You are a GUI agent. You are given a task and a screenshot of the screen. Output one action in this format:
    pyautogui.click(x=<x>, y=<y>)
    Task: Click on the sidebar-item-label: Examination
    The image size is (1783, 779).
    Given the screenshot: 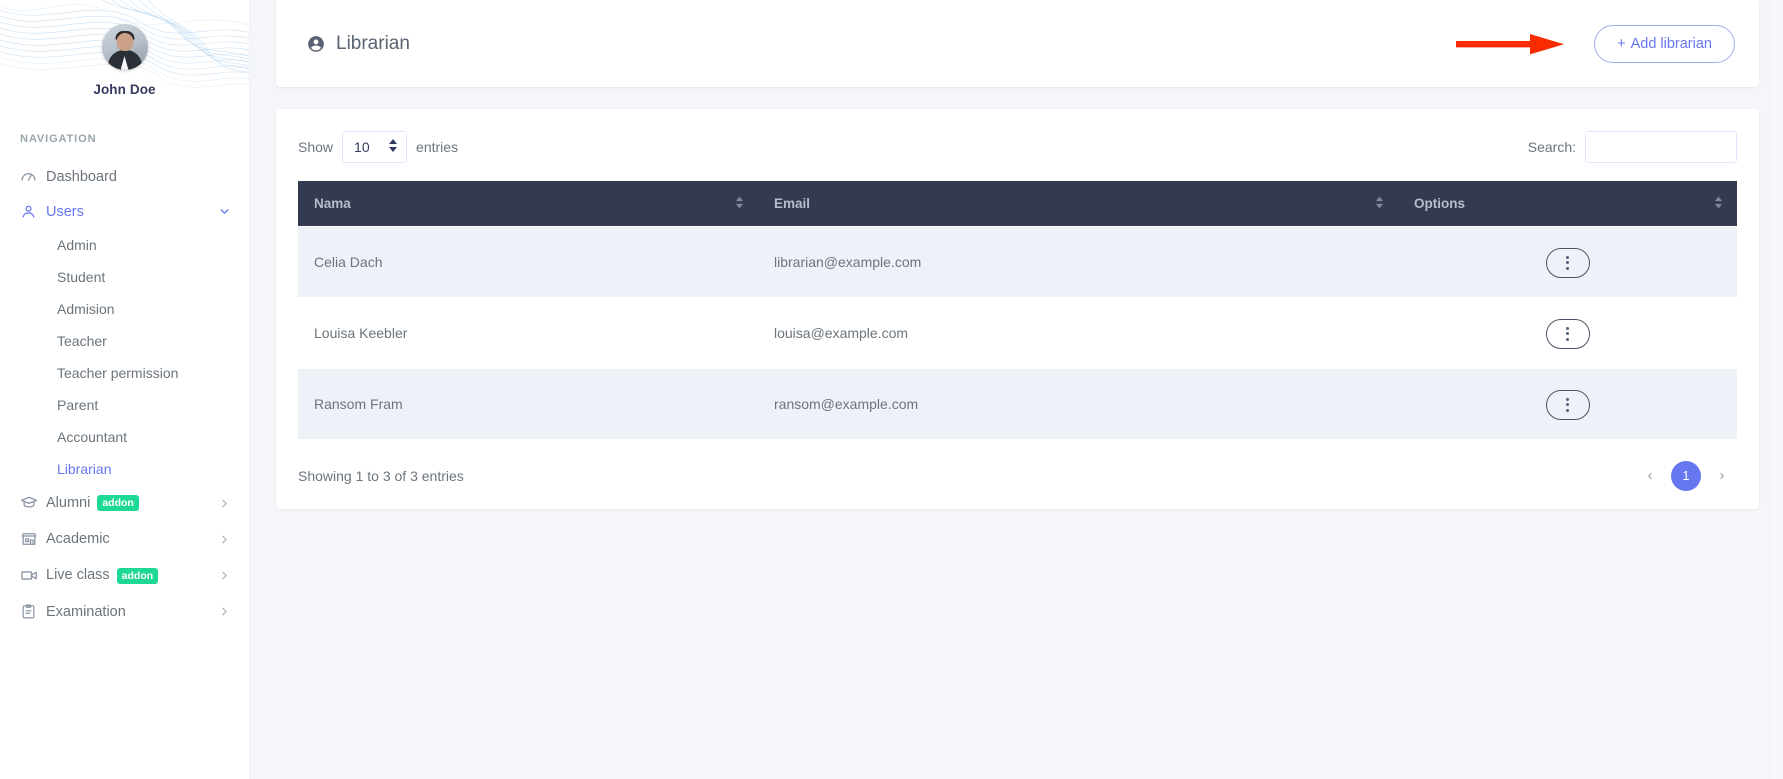 What is the action you would take?
    pyautogui.click(x=86, y=611)
    